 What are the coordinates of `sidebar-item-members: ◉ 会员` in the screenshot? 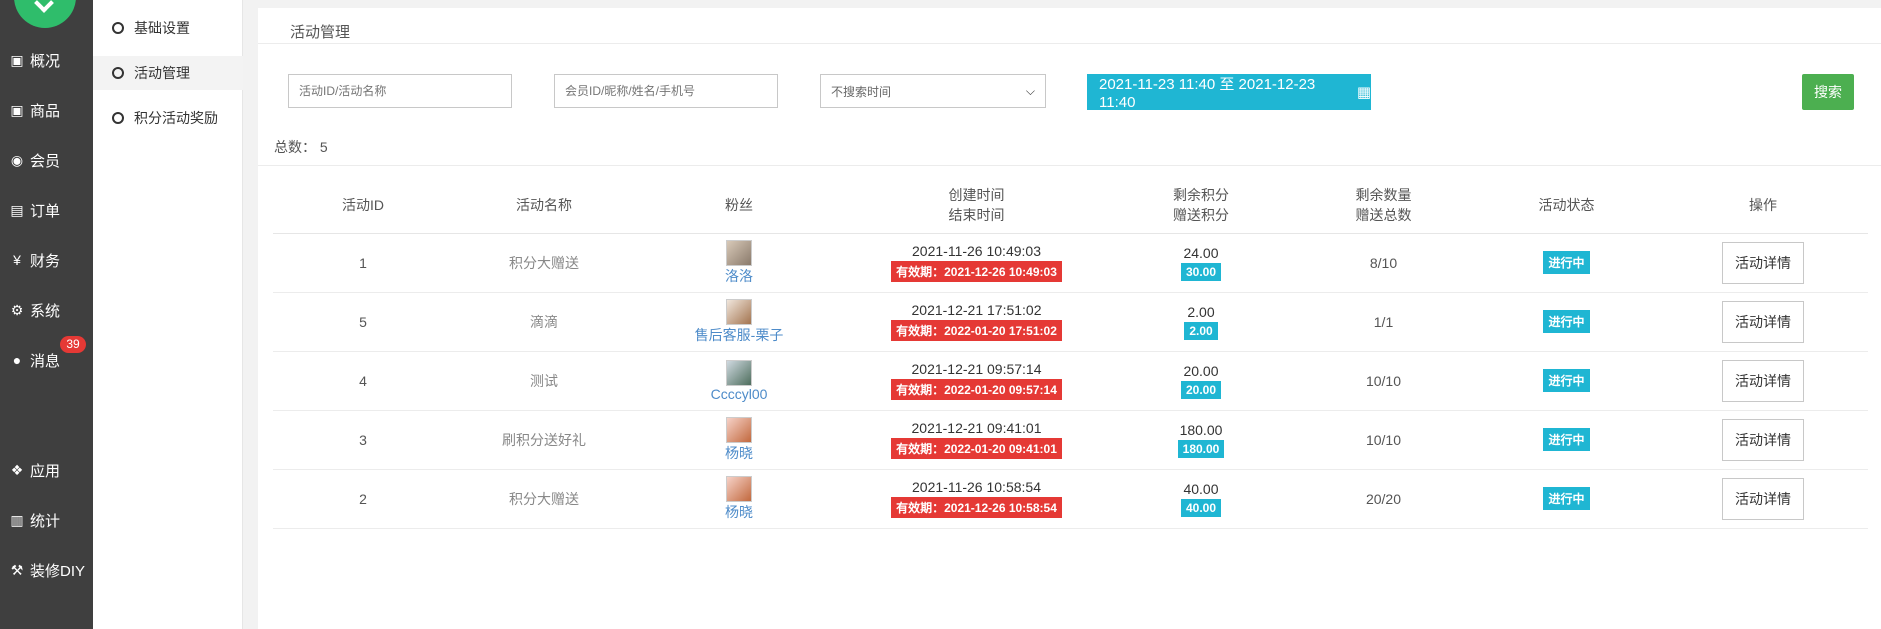 It's located at (34, 160).